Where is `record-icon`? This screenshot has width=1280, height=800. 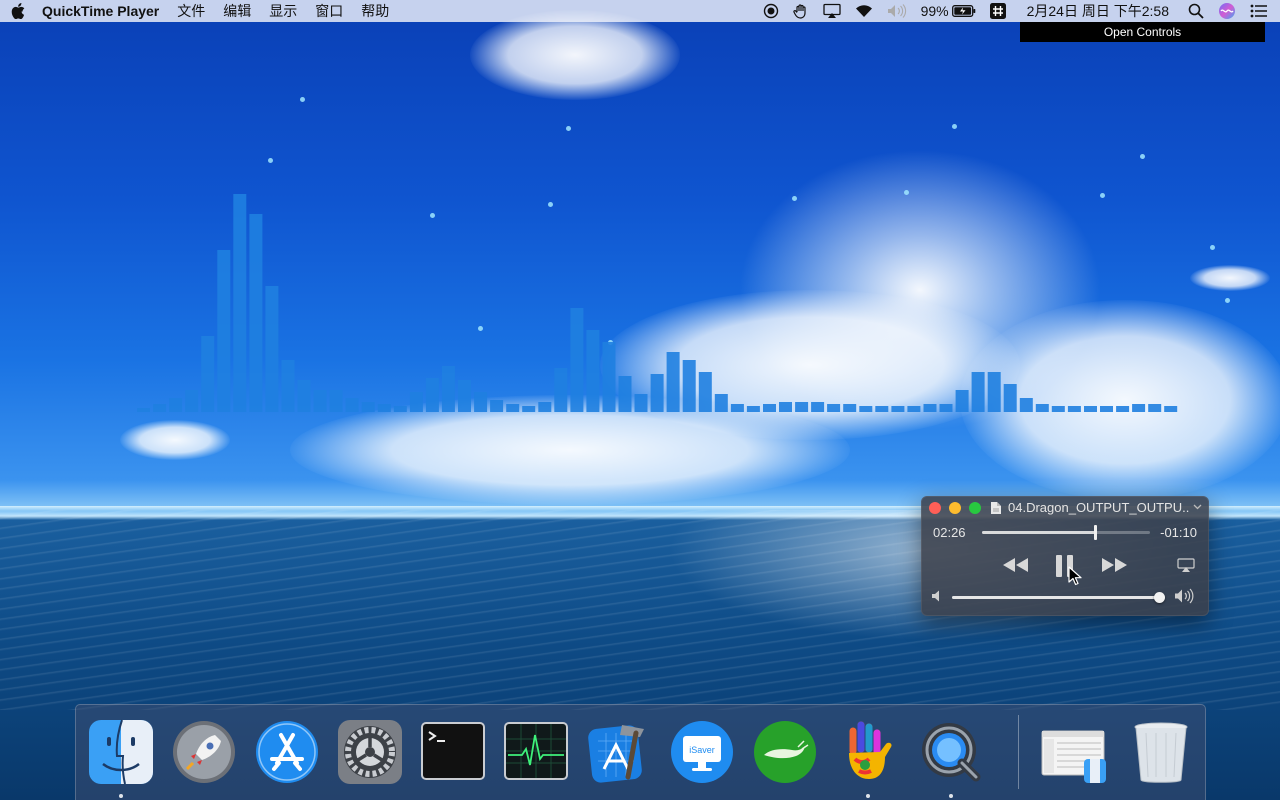 record-icon is located at coordinates (771, 11).